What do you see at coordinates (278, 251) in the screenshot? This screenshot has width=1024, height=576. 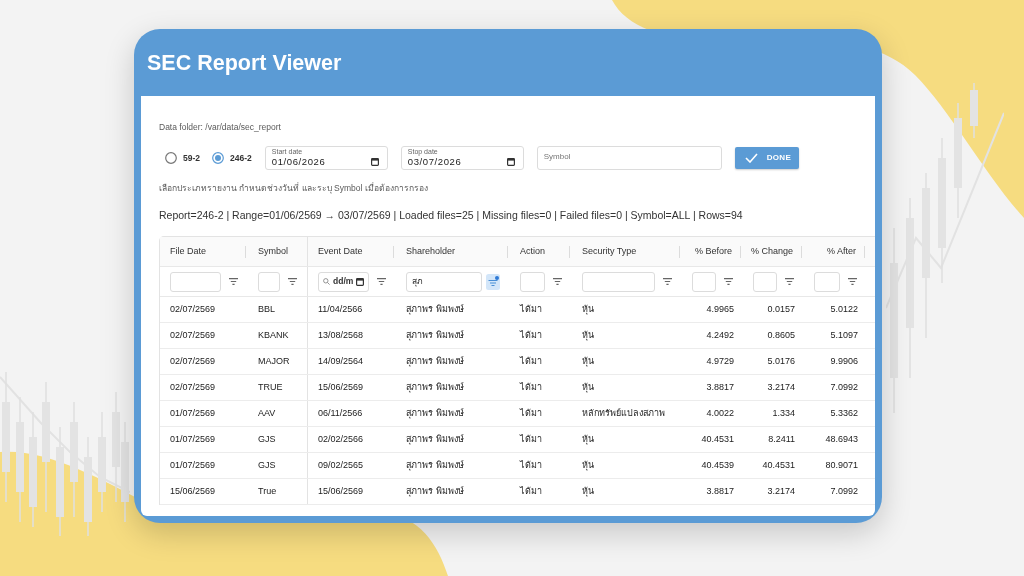 I see `column-header: Symbol` at bounding box center [278, 251].